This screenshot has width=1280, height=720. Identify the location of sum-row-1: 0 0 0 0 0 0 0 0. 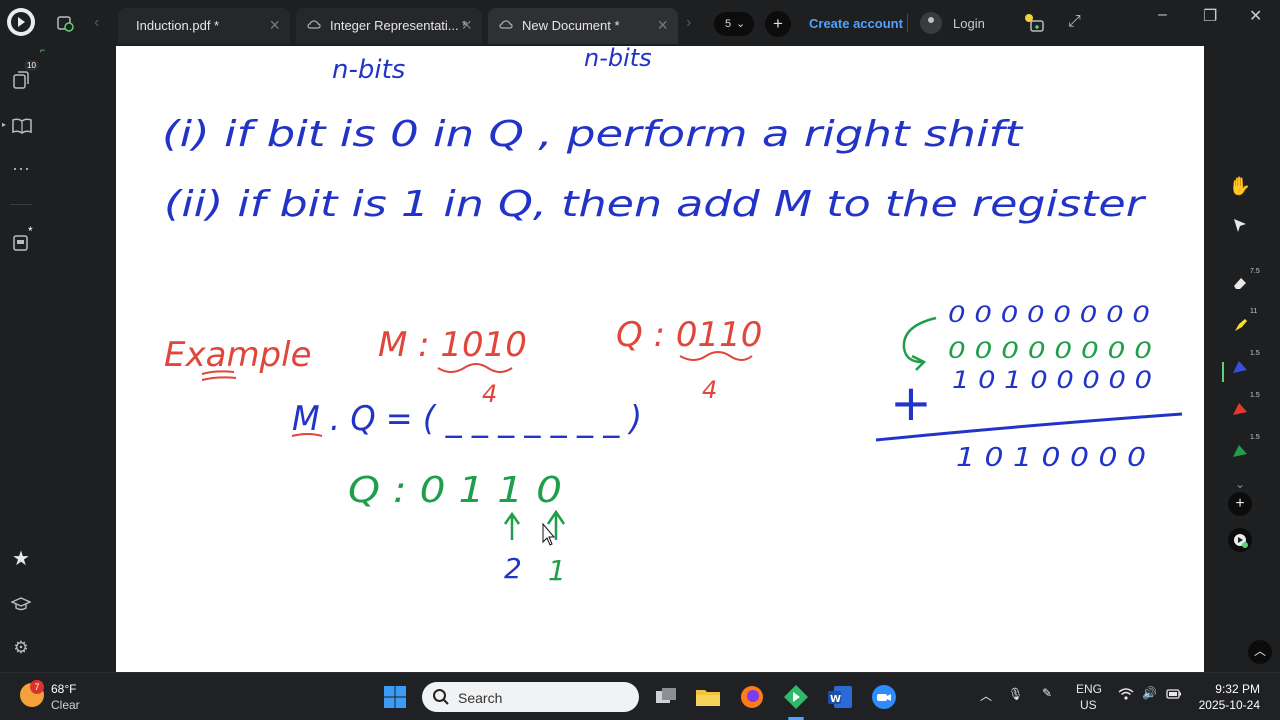
(1049, 315).